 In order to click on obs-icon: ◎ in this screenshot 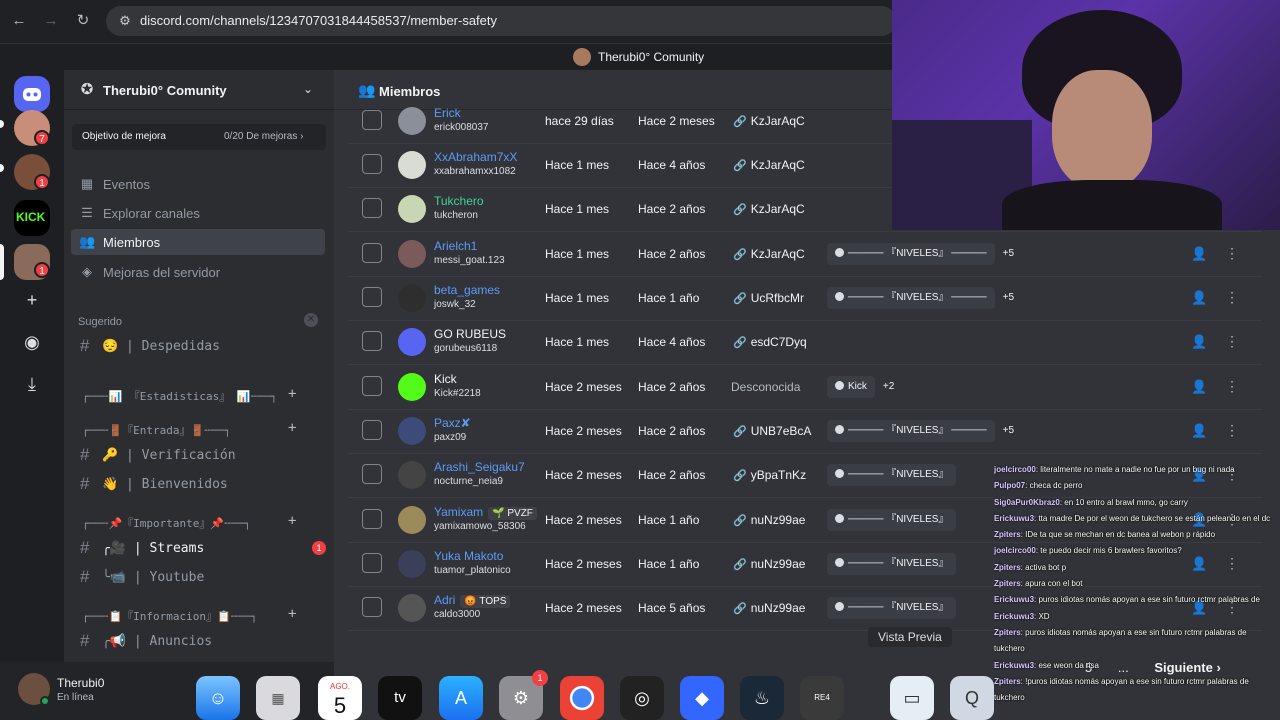, I will do `click(642, 698)`.